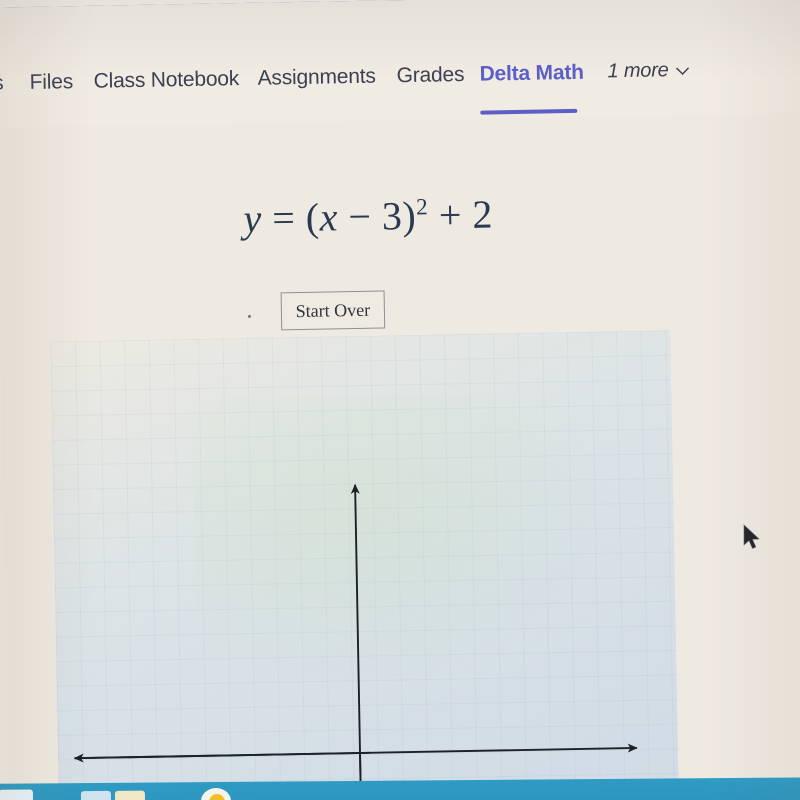 This screenshot has width=800, height=800. I want to click on equation-close-paren: ), so click(409, 215).